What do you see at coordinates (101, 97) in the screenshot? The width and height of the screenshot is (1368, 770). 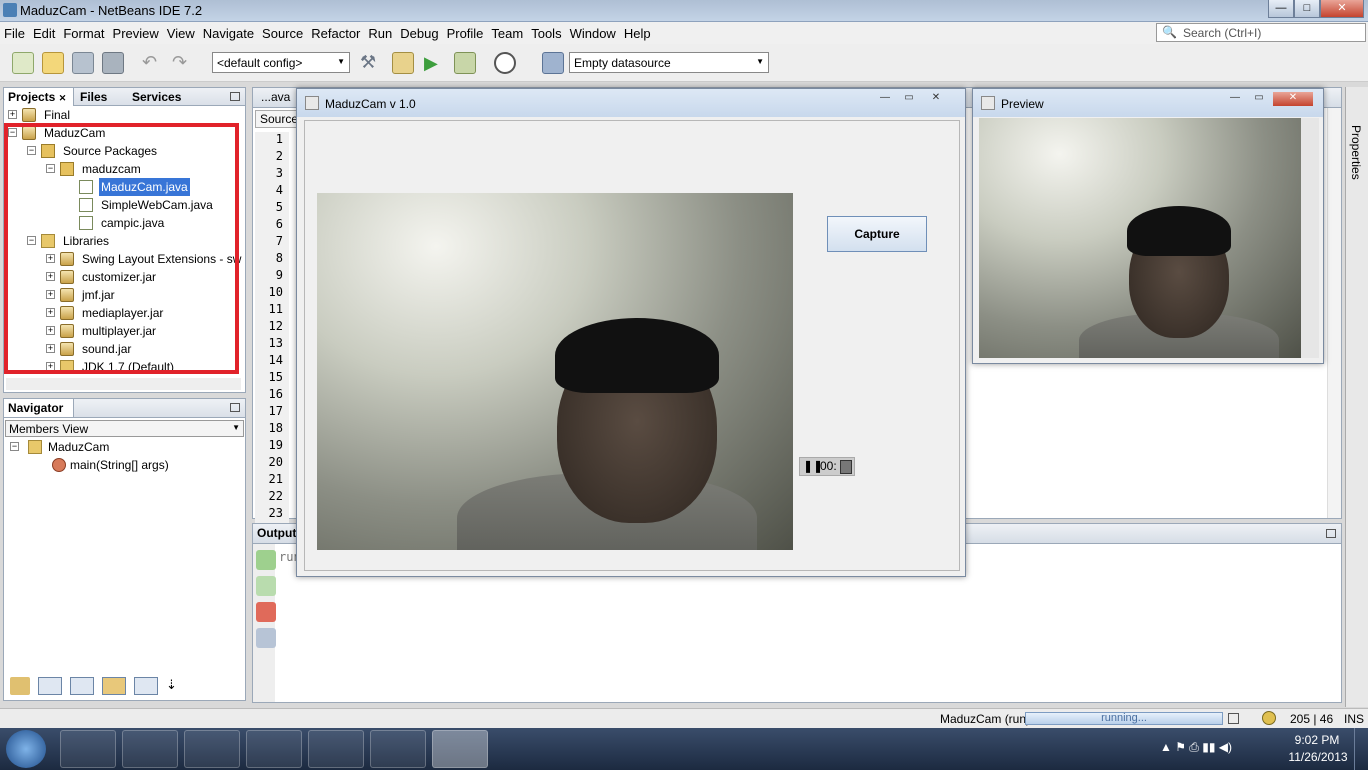 I see `tab-files: Files` at bounding box center [101, 97].